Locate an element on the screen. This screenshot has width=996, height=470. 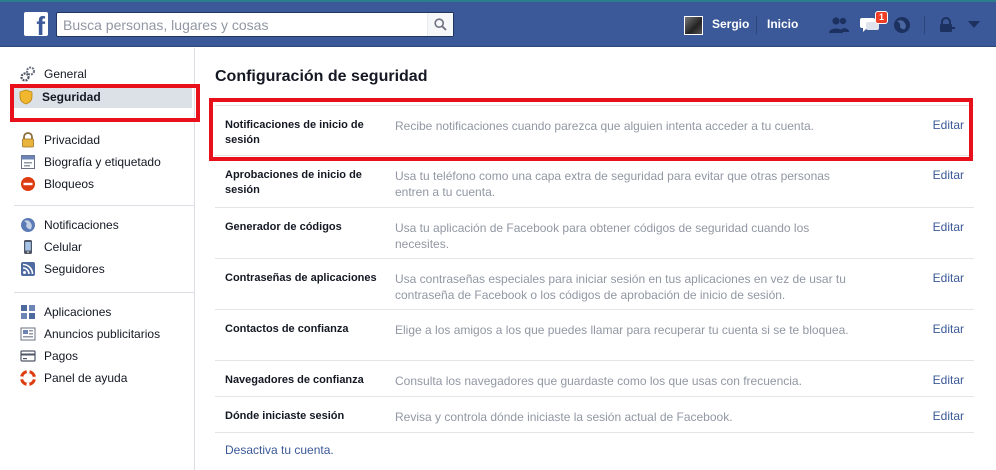
sidebar-item-mobile: Celular is located at coordinates (104, 247).